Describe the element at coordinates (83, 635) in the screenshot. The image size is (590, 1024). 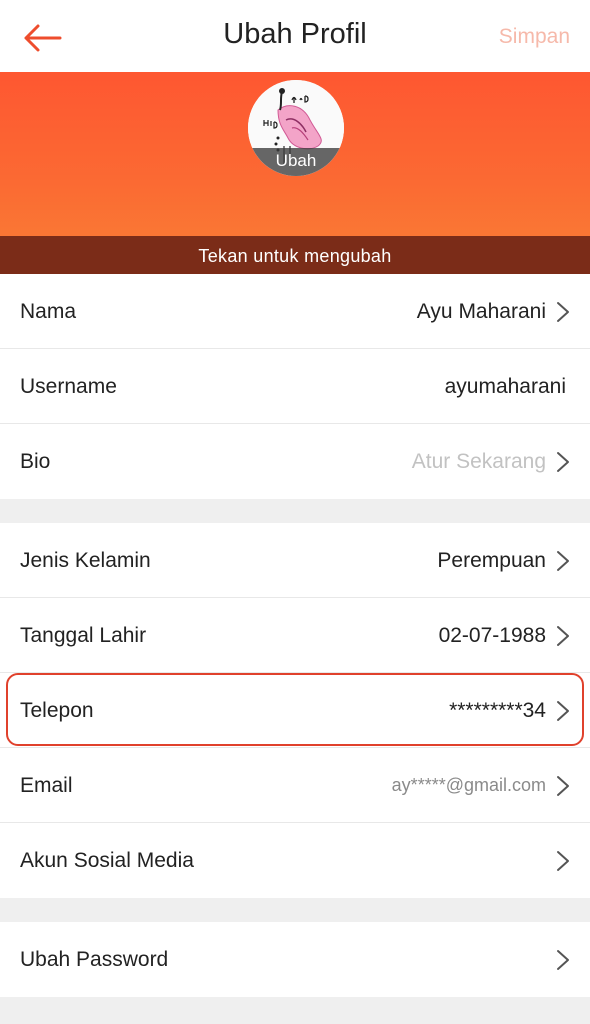
I see `row-label: Tanggal Lahir` at that location.